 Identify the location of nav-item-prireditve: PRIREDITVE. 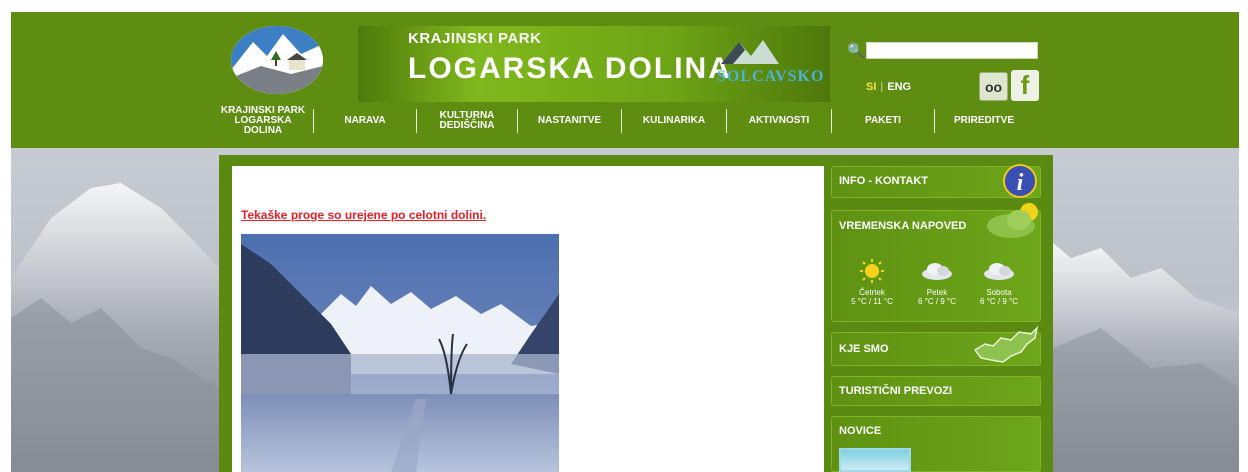
(984, 121).